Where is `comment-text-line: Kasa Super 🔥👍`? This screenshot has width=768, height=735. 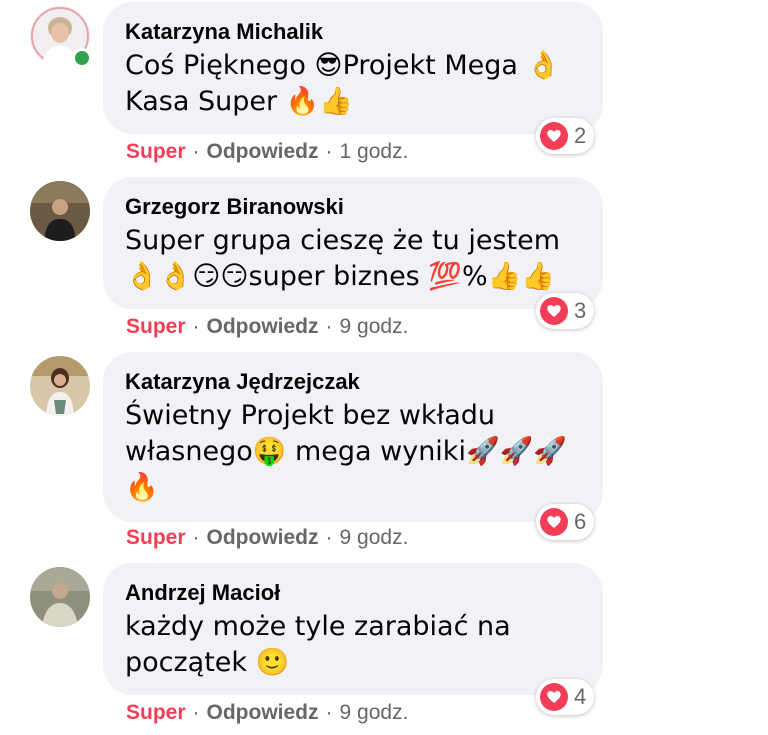 comment-text-line: Kasa Super 🔥👍 is located at coordinates (239, 101).